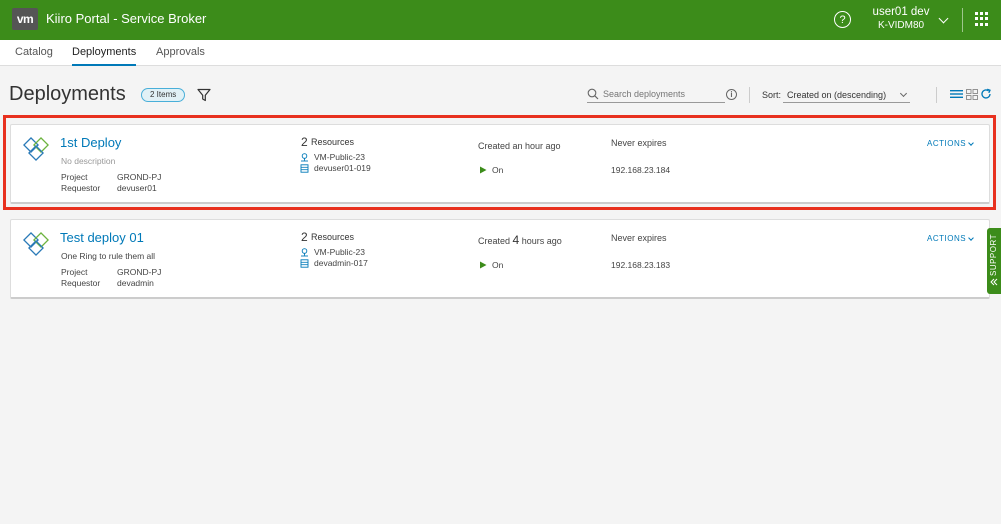 This screenshot has height=524, width=1001. I want to click on deployment-name: 1st Deploy, so click(90, 142).